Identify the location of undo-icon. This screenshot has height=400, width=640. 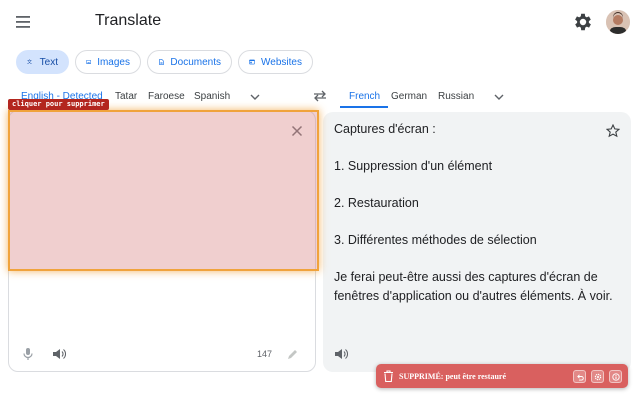
(579, 376).